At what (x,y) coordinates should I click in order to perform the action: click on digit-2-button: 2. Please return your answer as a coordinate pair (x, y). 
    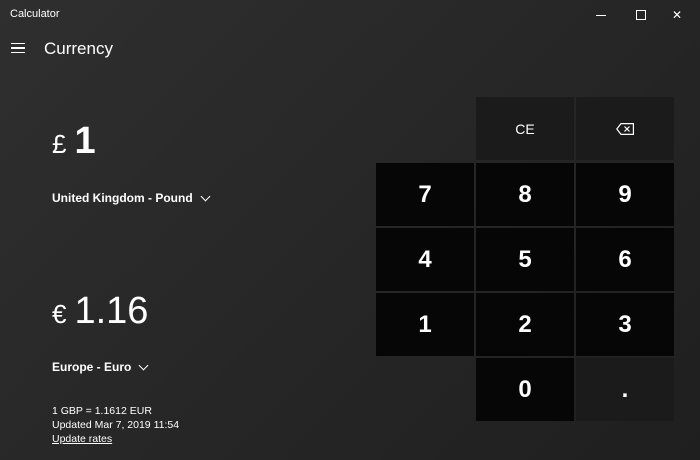
    Looking at the image, I should click on (525, 324).